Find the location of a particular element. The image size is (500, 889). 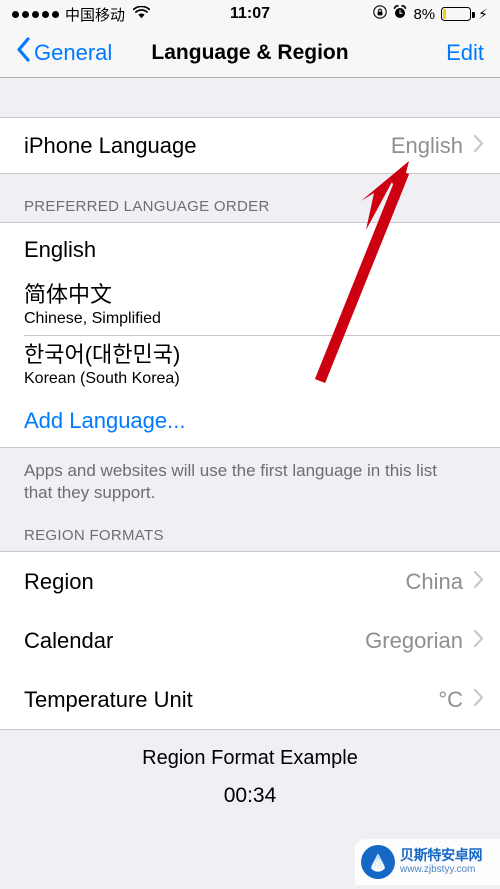

battery-icon is located at coordinates (458, 14).